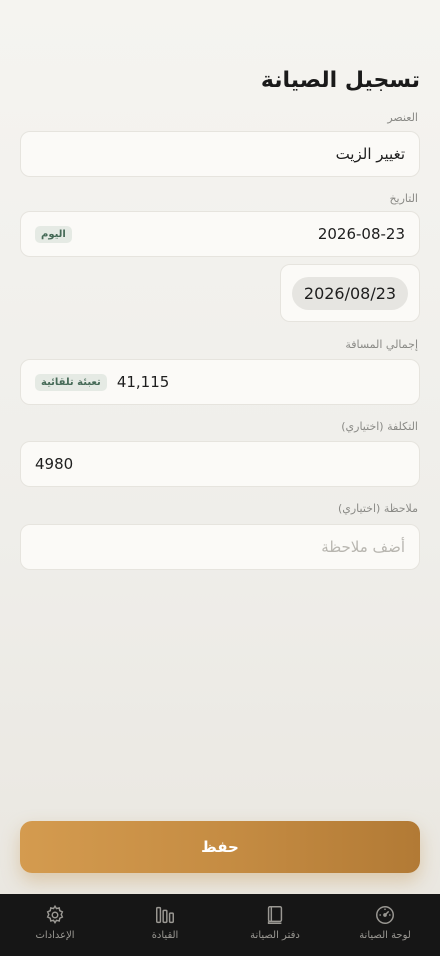  What do you see at coordinates (55, 914) in the screenshot?
I see `gear-icon` at bounding box center [55, 914].